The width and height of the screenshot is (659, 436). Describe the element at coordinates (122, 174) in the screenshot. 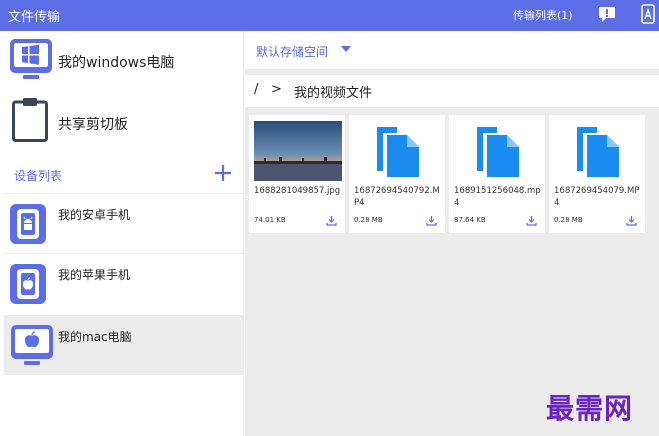

I see `device-list-header: 设备列表` at that location.